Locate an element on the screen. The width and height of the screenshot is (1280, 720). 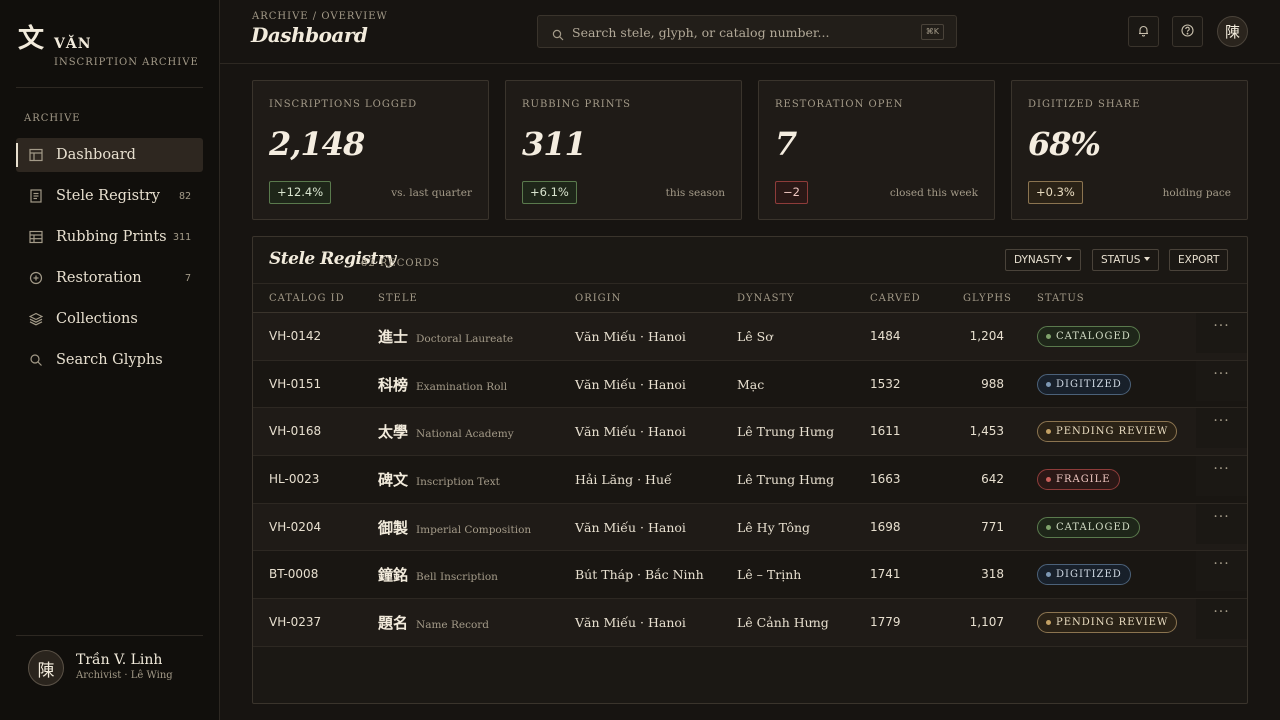
help-button is located at coordinates (1187, 31).